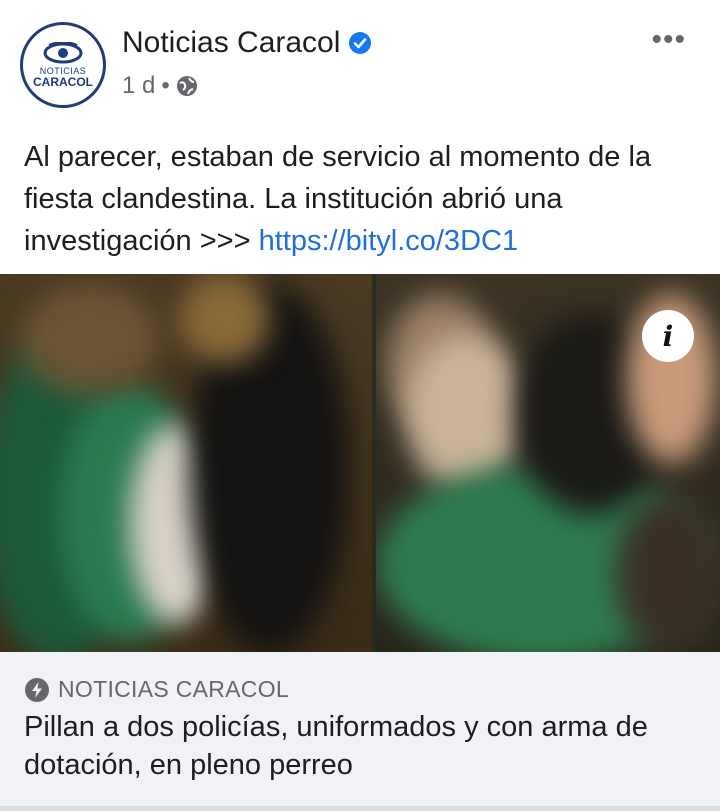 The image size is (720, 811). What do you see at coordinates (389, 241) in the screenshot?
I see `caption-link: https://bityl.co/3DC1` at bounding box center [389, 241].